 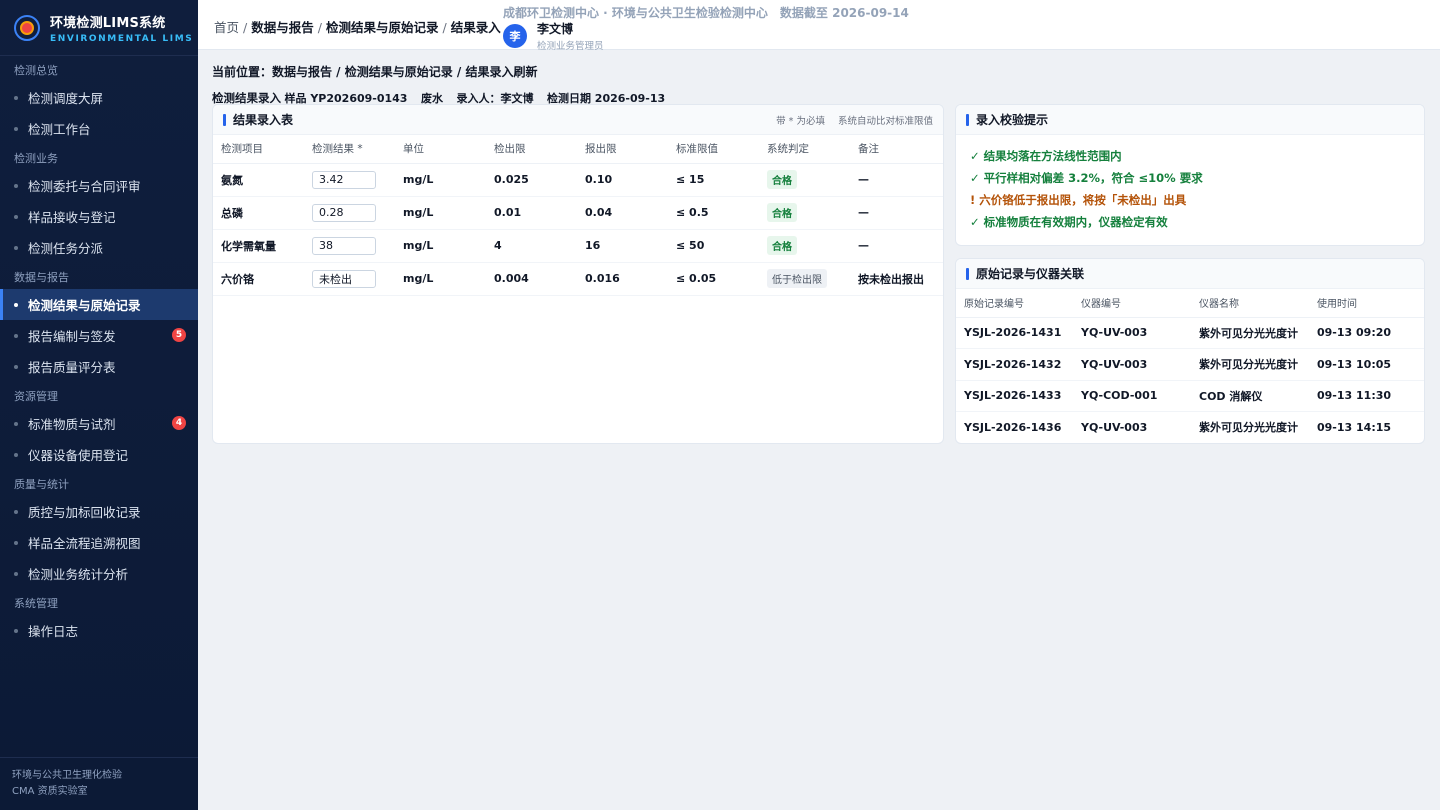 What do you see at coordinates (1014, 364) in the screenshot?
I see `record-id: YSJL-2026-1432` at bounding box center [1014, 364].